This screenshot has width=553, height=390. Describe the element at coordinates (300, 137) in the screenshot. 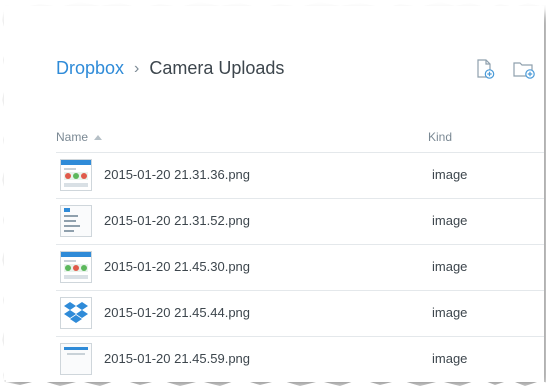

I see `file-list-header: Name Kind` at that location.